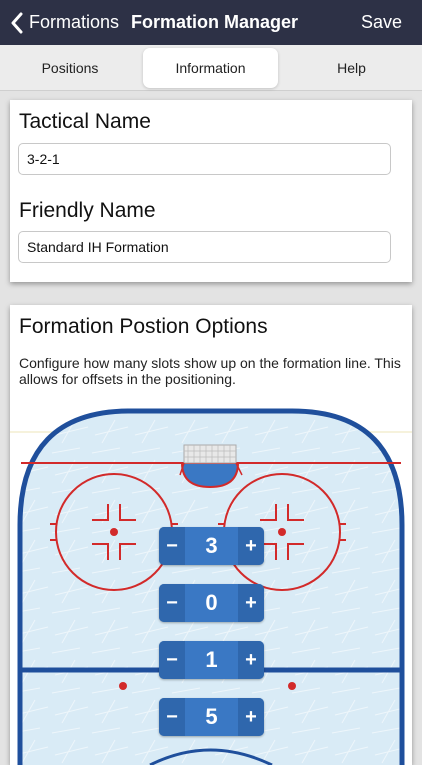 This screenshot has width=422, height=765. I want to click on slot-stepper: − 0 +, so click(211, 603).